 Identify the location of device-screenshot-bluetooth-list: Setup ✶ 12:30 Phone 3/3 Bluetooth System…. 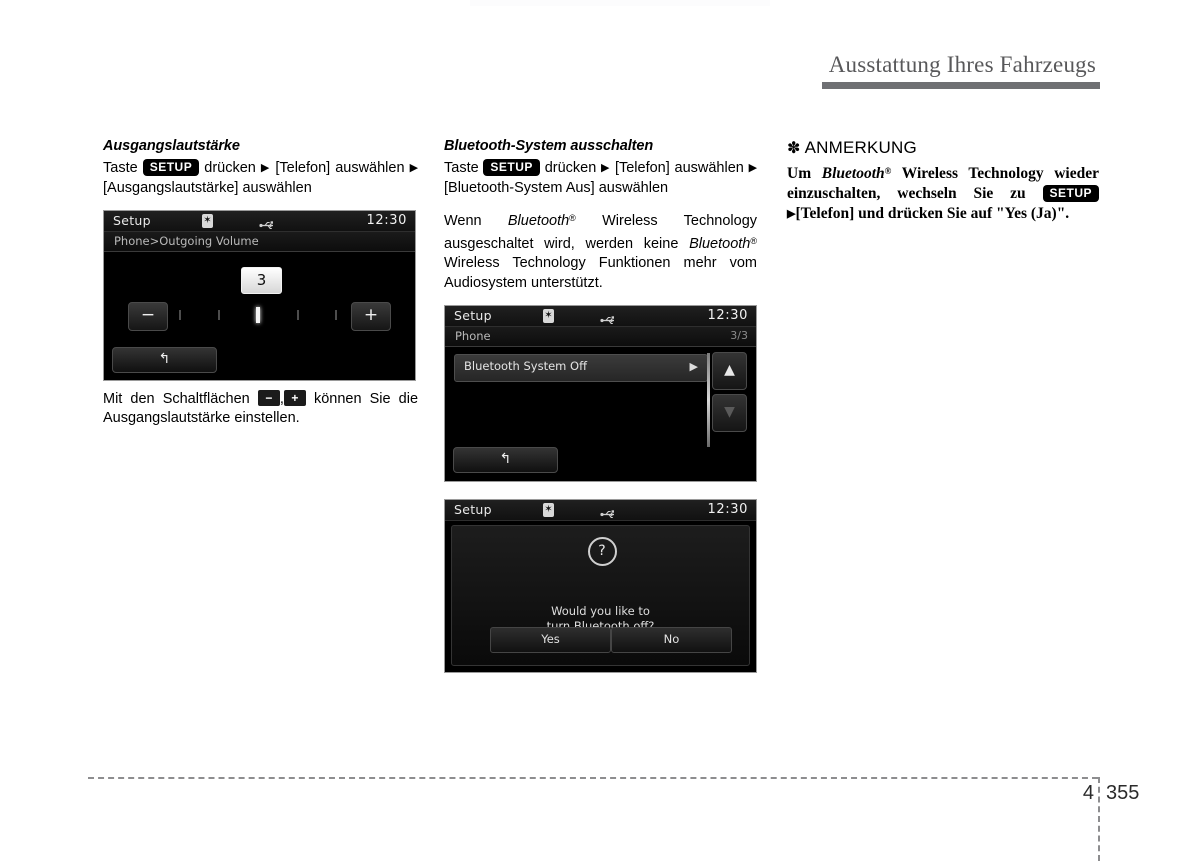
(600, 393).